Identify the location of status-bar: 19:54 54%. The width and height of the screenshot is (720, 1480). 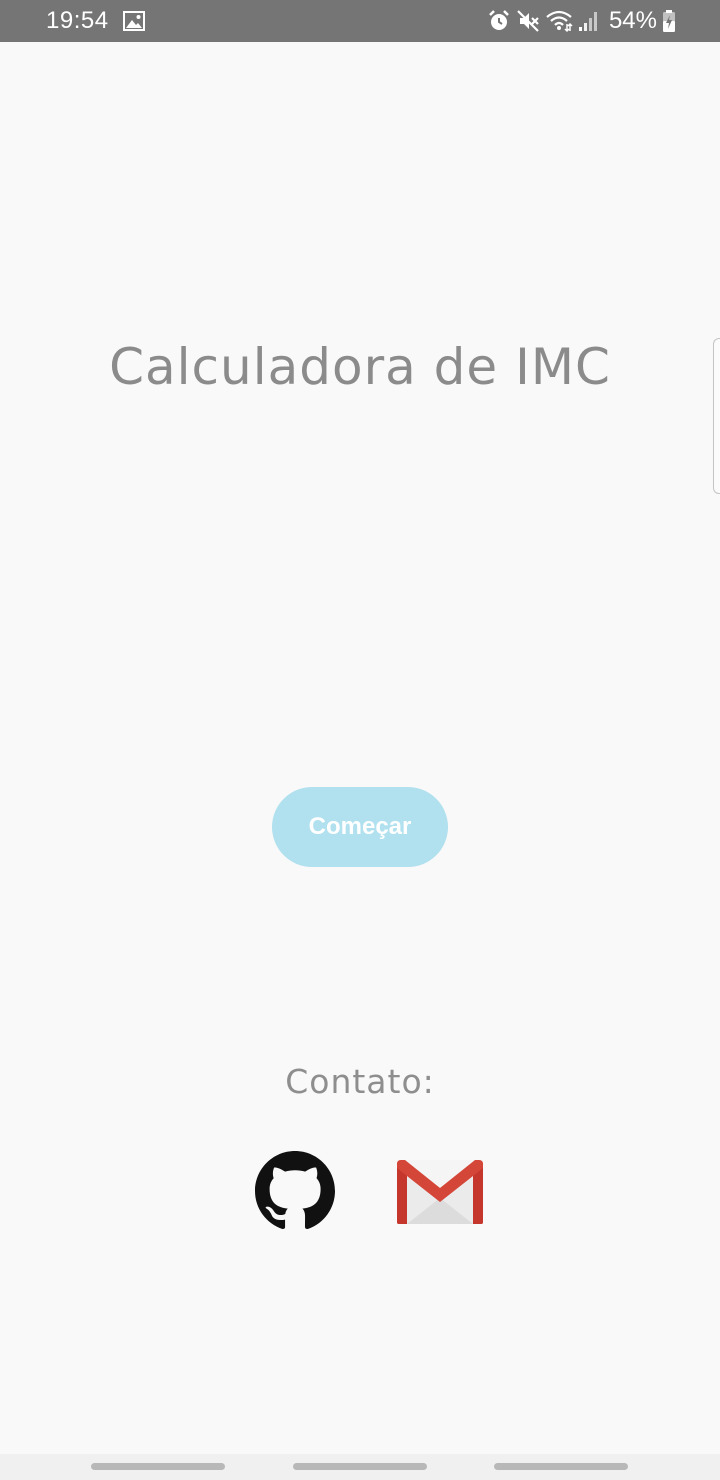
(360, 21).